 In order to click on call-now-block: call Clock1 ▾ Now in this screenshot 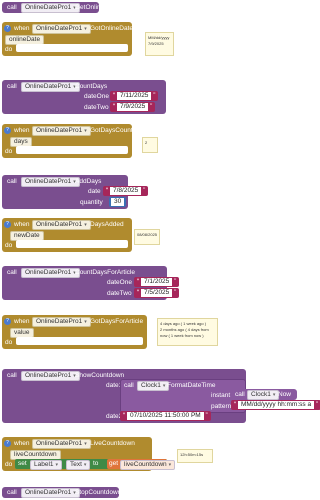, I will do `click(264, 394)`.